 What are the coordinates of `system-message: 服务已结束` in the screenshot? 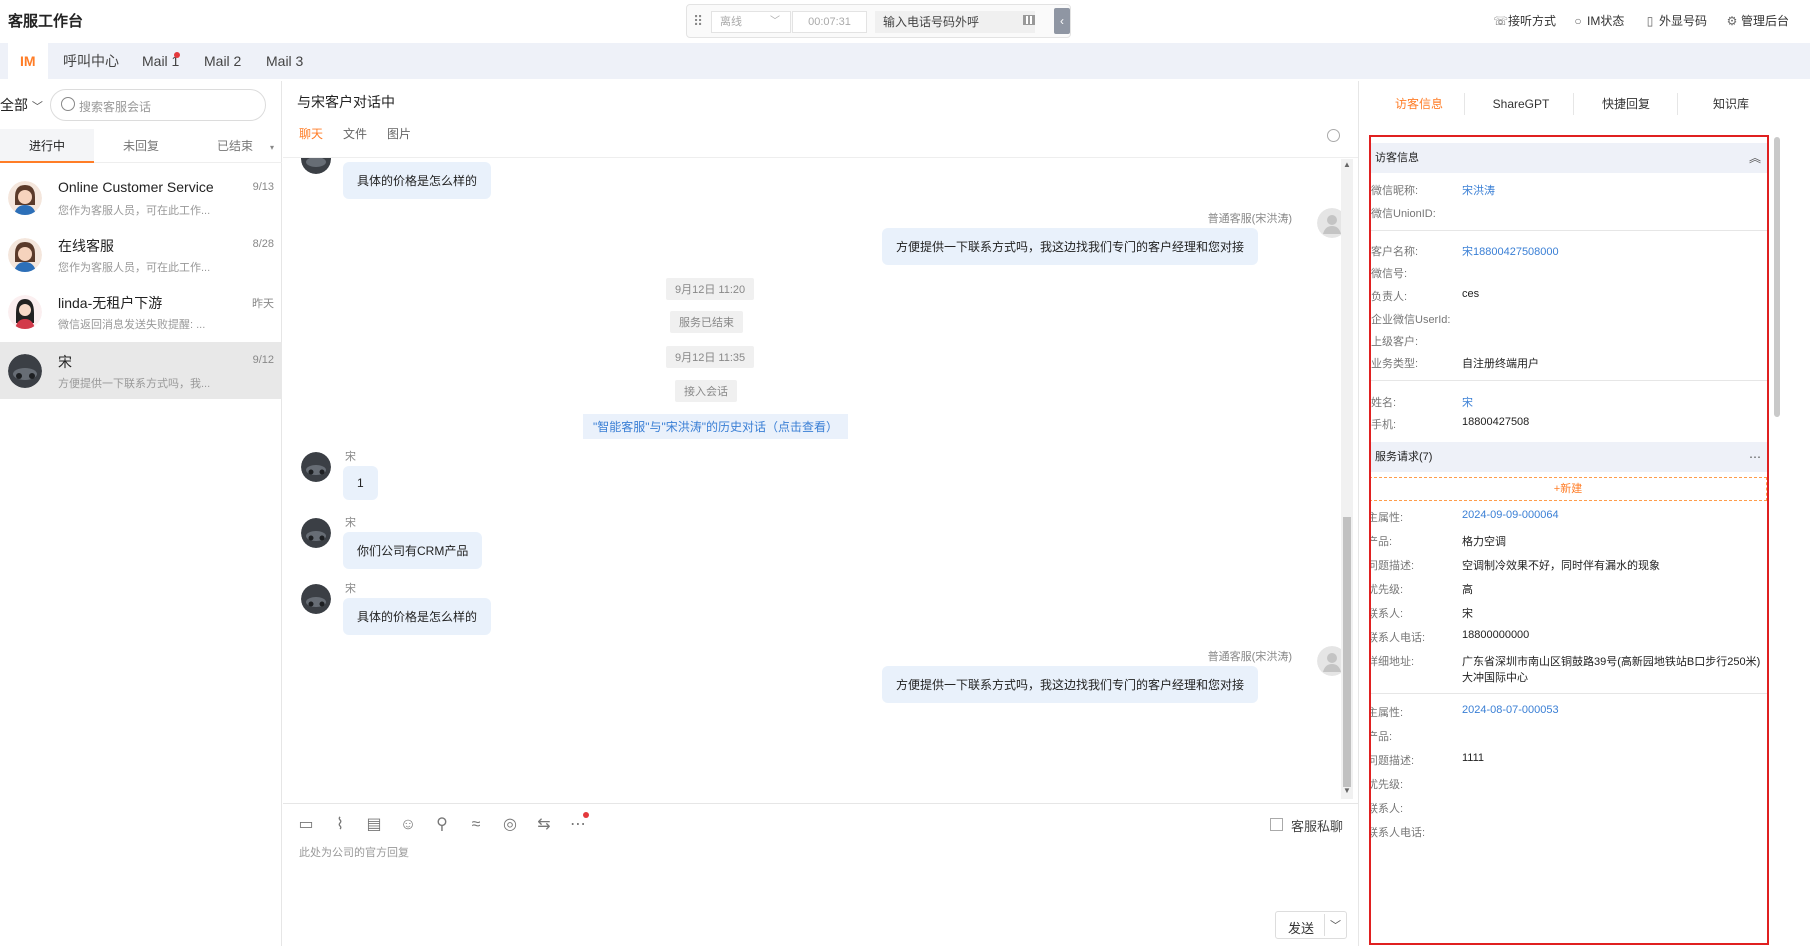 It's located at (706, 322).